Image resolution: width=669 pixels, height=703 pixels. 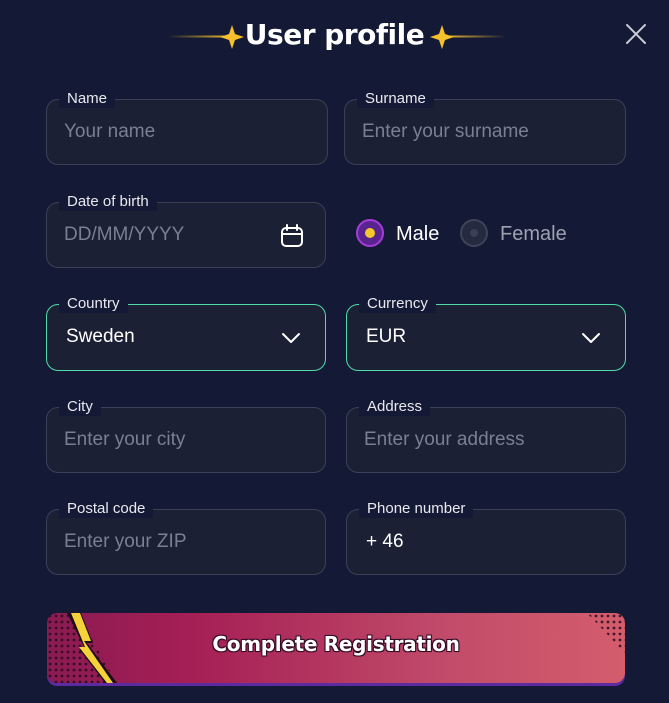 I want to click on currency-value: EUR, so click(x=386, y=336).